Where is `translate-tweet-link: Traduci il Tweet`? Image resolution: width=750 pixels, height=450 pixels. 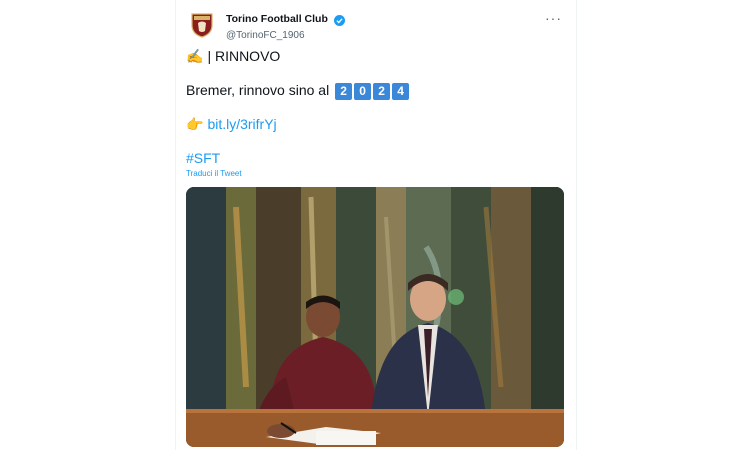 translate-tweet-link: Traduci il Tweet is located at coordinates (214, 173).